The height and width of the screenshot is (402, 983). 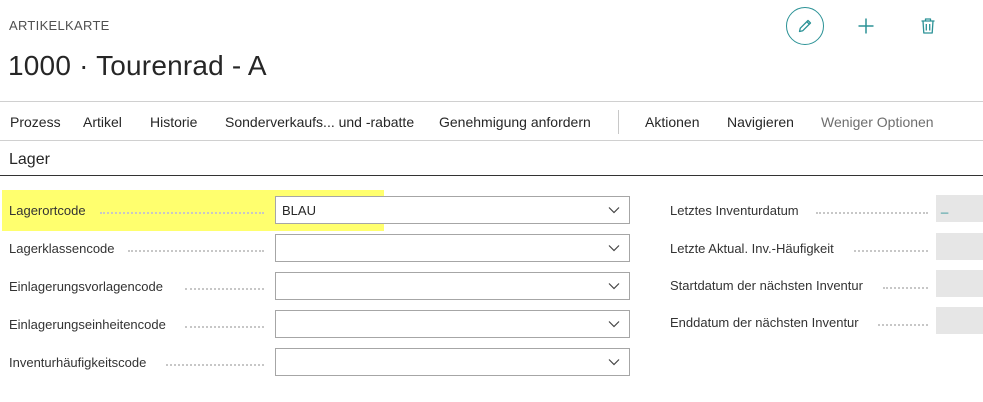 What do you see at coordinates (766, 285) in the screenshot?
I see `field-label: Startdatum der nächsten Inventur` at bounding box center [766, 285].